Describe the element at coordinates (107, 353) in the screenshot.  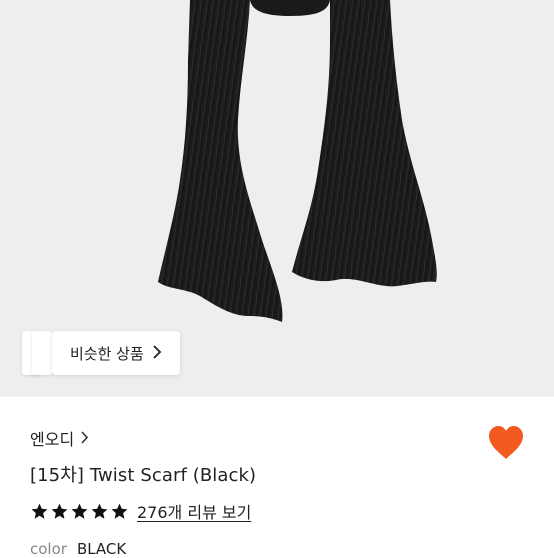
I see `similar-products-label: 비슷한 상품` at that location.